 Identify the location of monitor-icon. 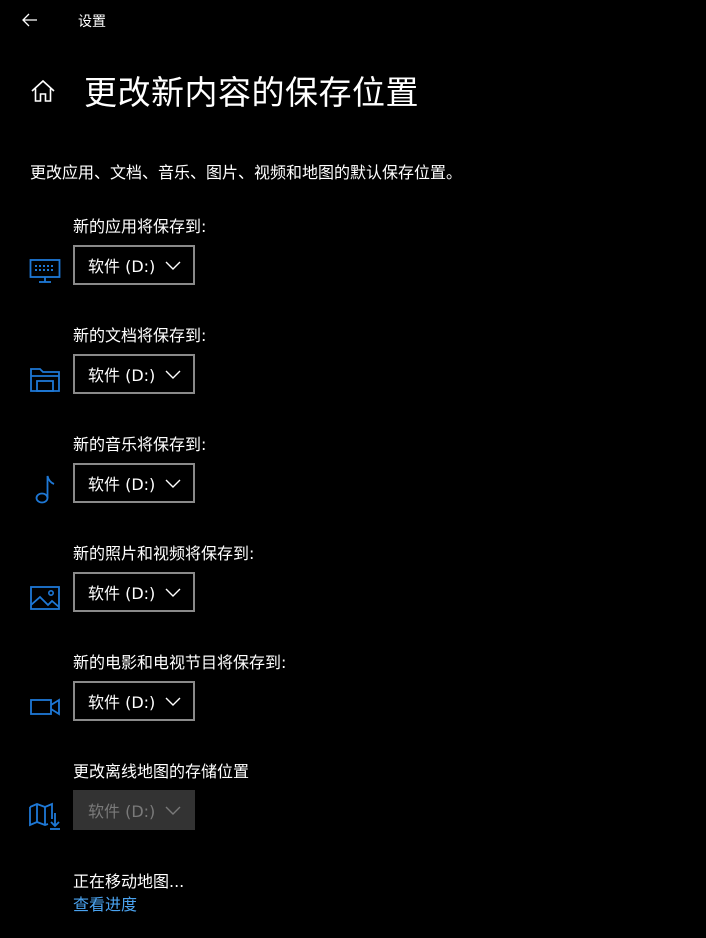
(45, 271).